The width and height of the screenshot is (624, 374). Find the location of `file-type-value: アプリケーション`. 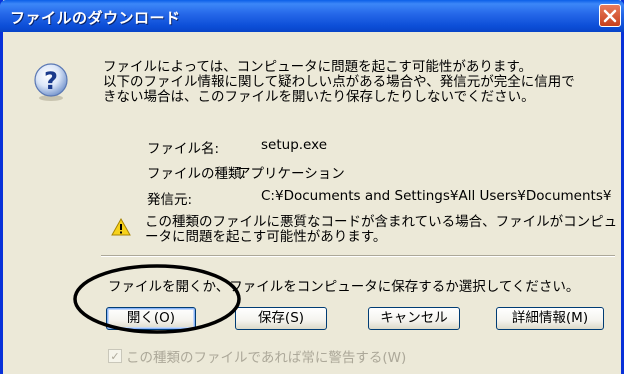

file-type-value: アプリケーション is located at coordinates (291, 174).